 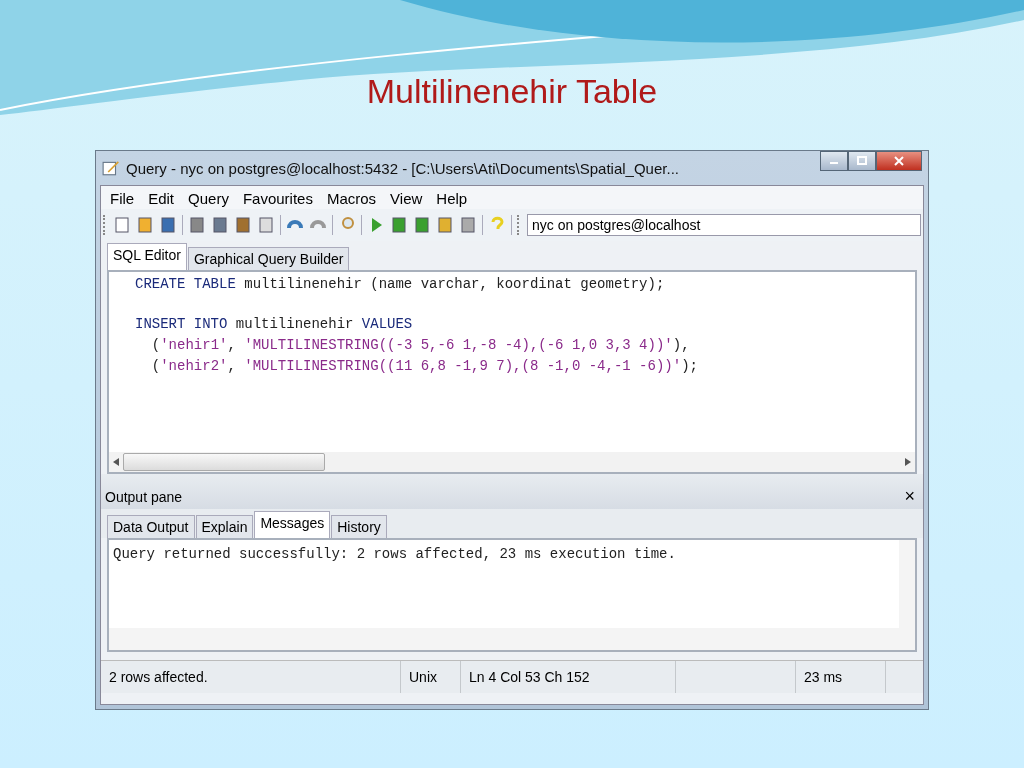 What do you see at coordinates (277, 198) in the screenshot?
I see `menu-item: Favourites` at bounding box center [277, 198].